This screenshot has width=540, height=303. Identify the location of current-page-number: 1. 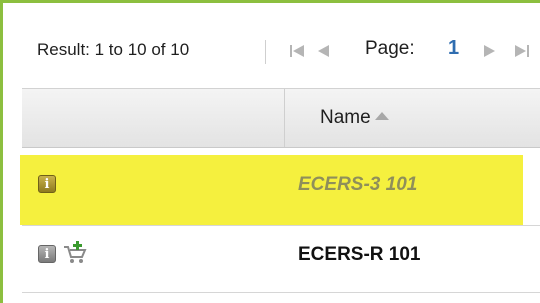
(453, 48).